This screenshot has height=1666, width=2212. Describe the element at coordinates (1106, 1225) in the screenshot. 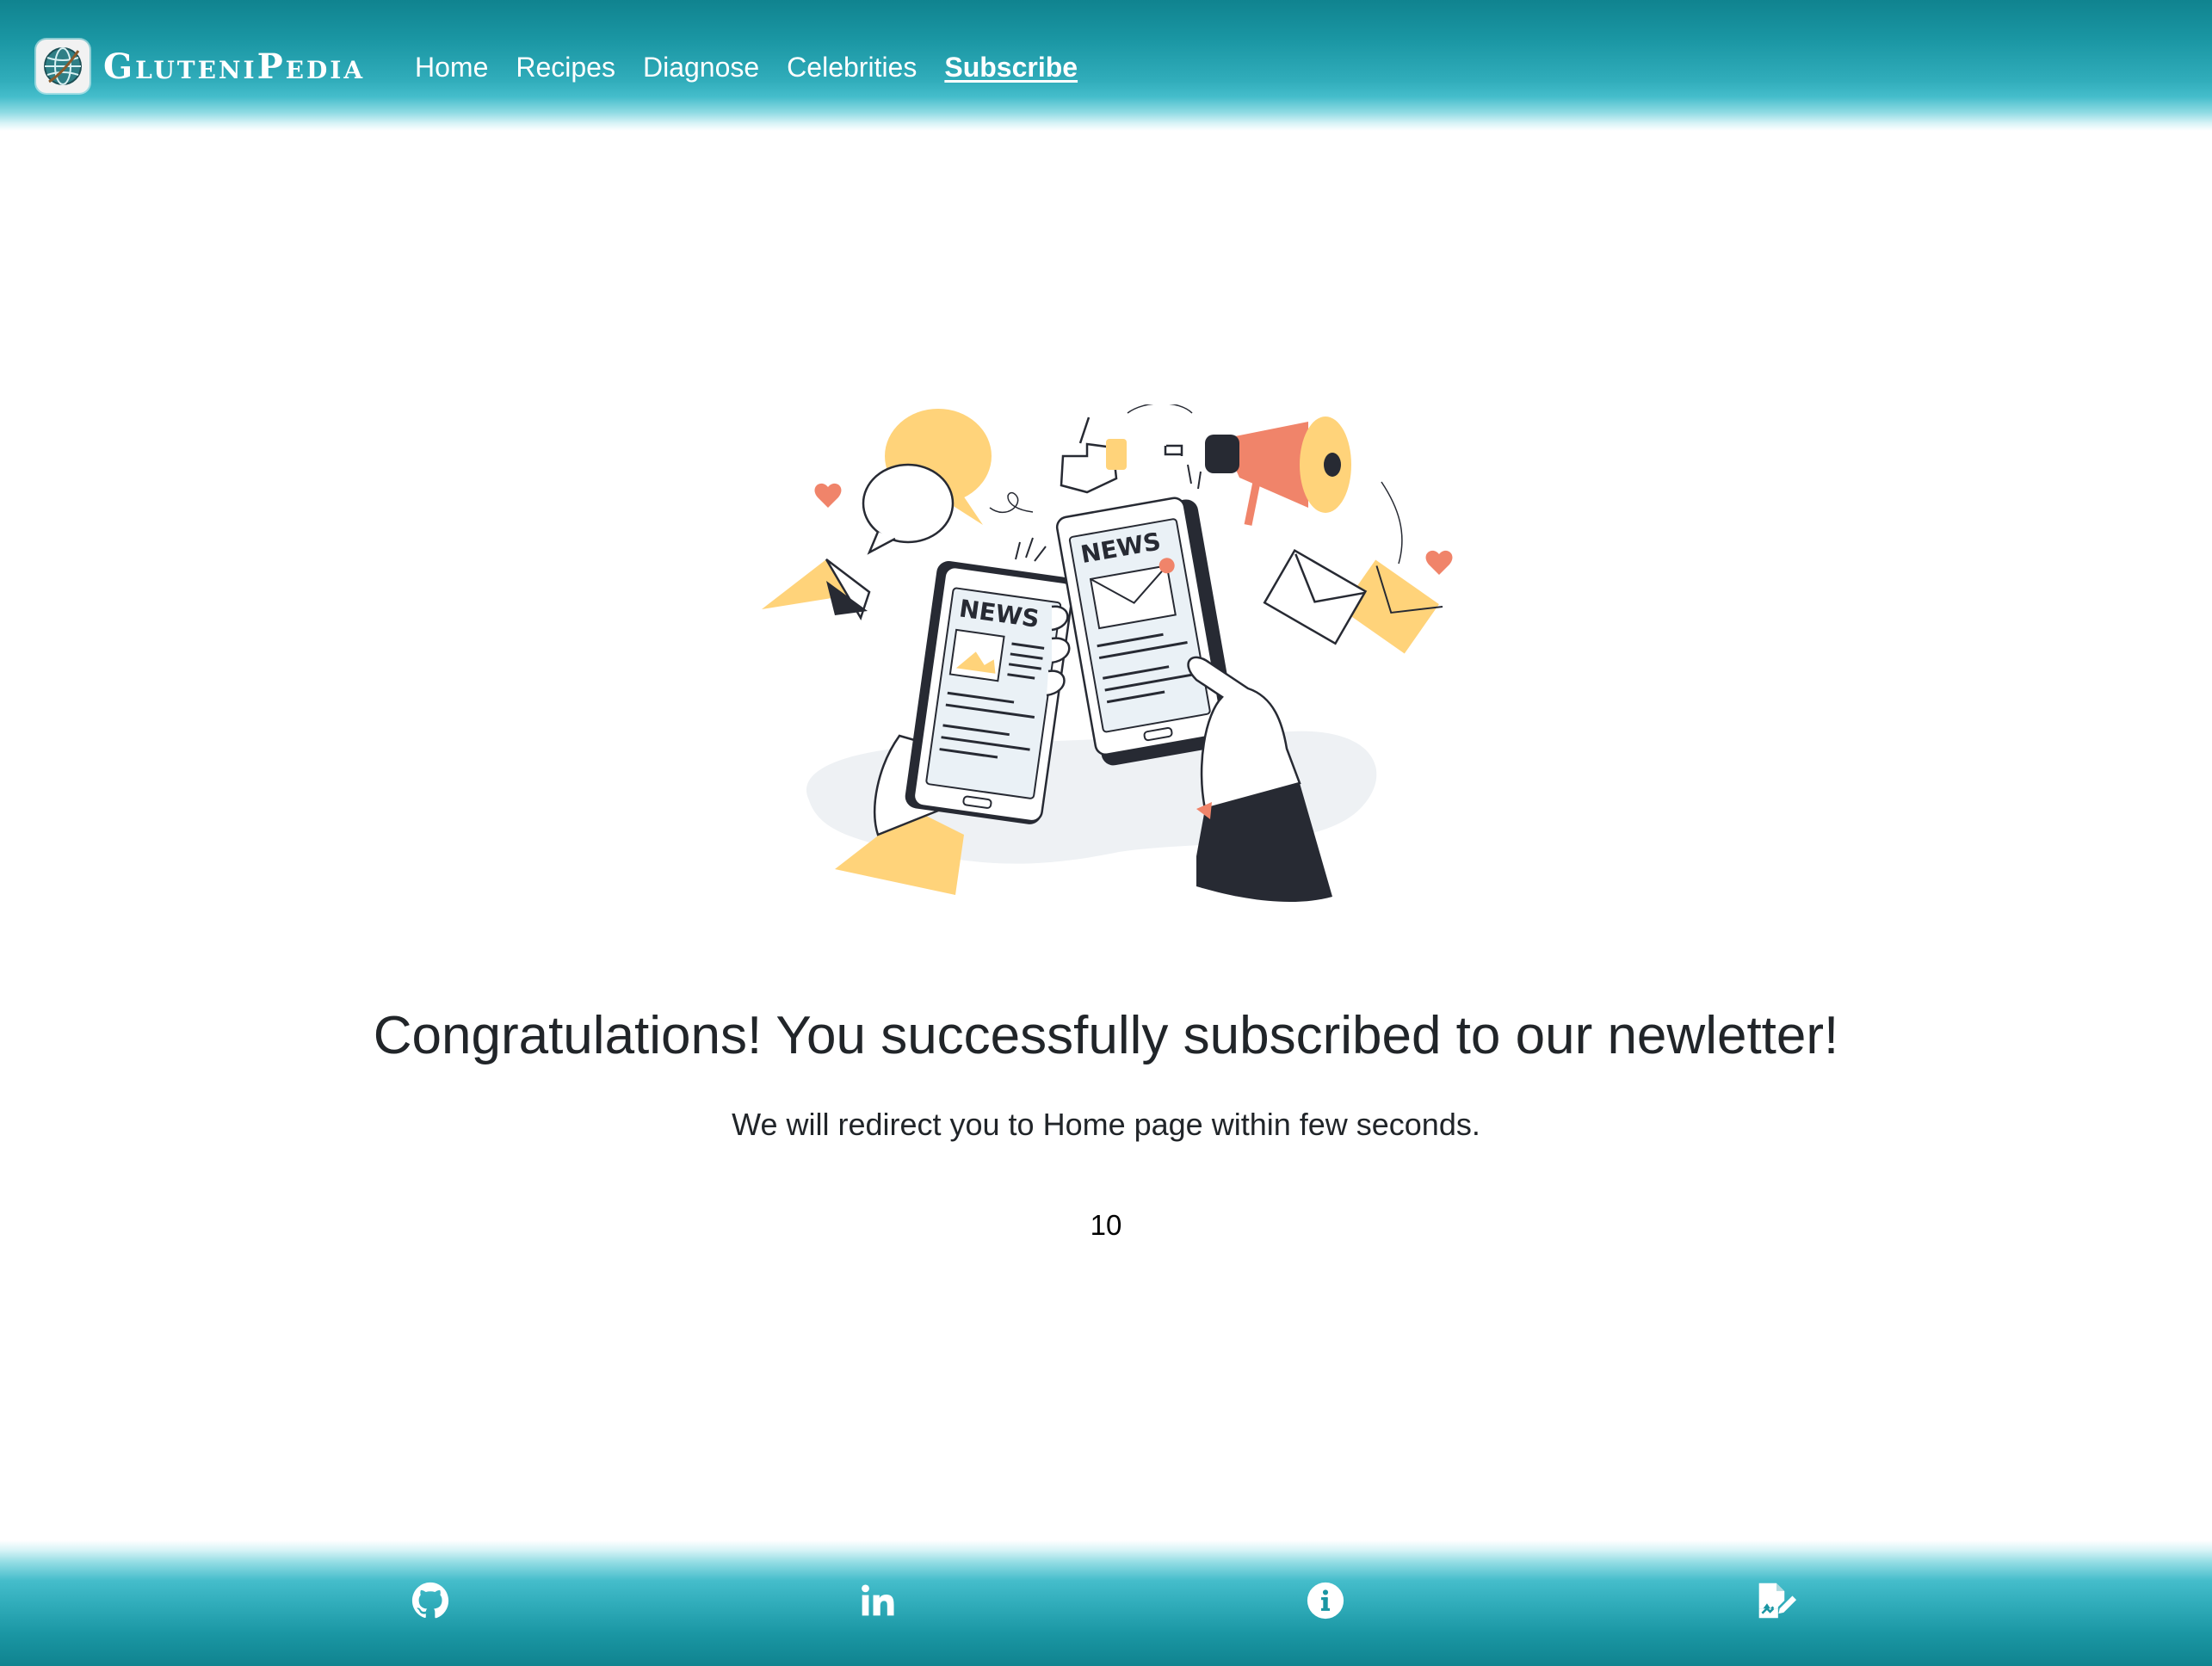

I see `redirect-countdown: 10` at that location.